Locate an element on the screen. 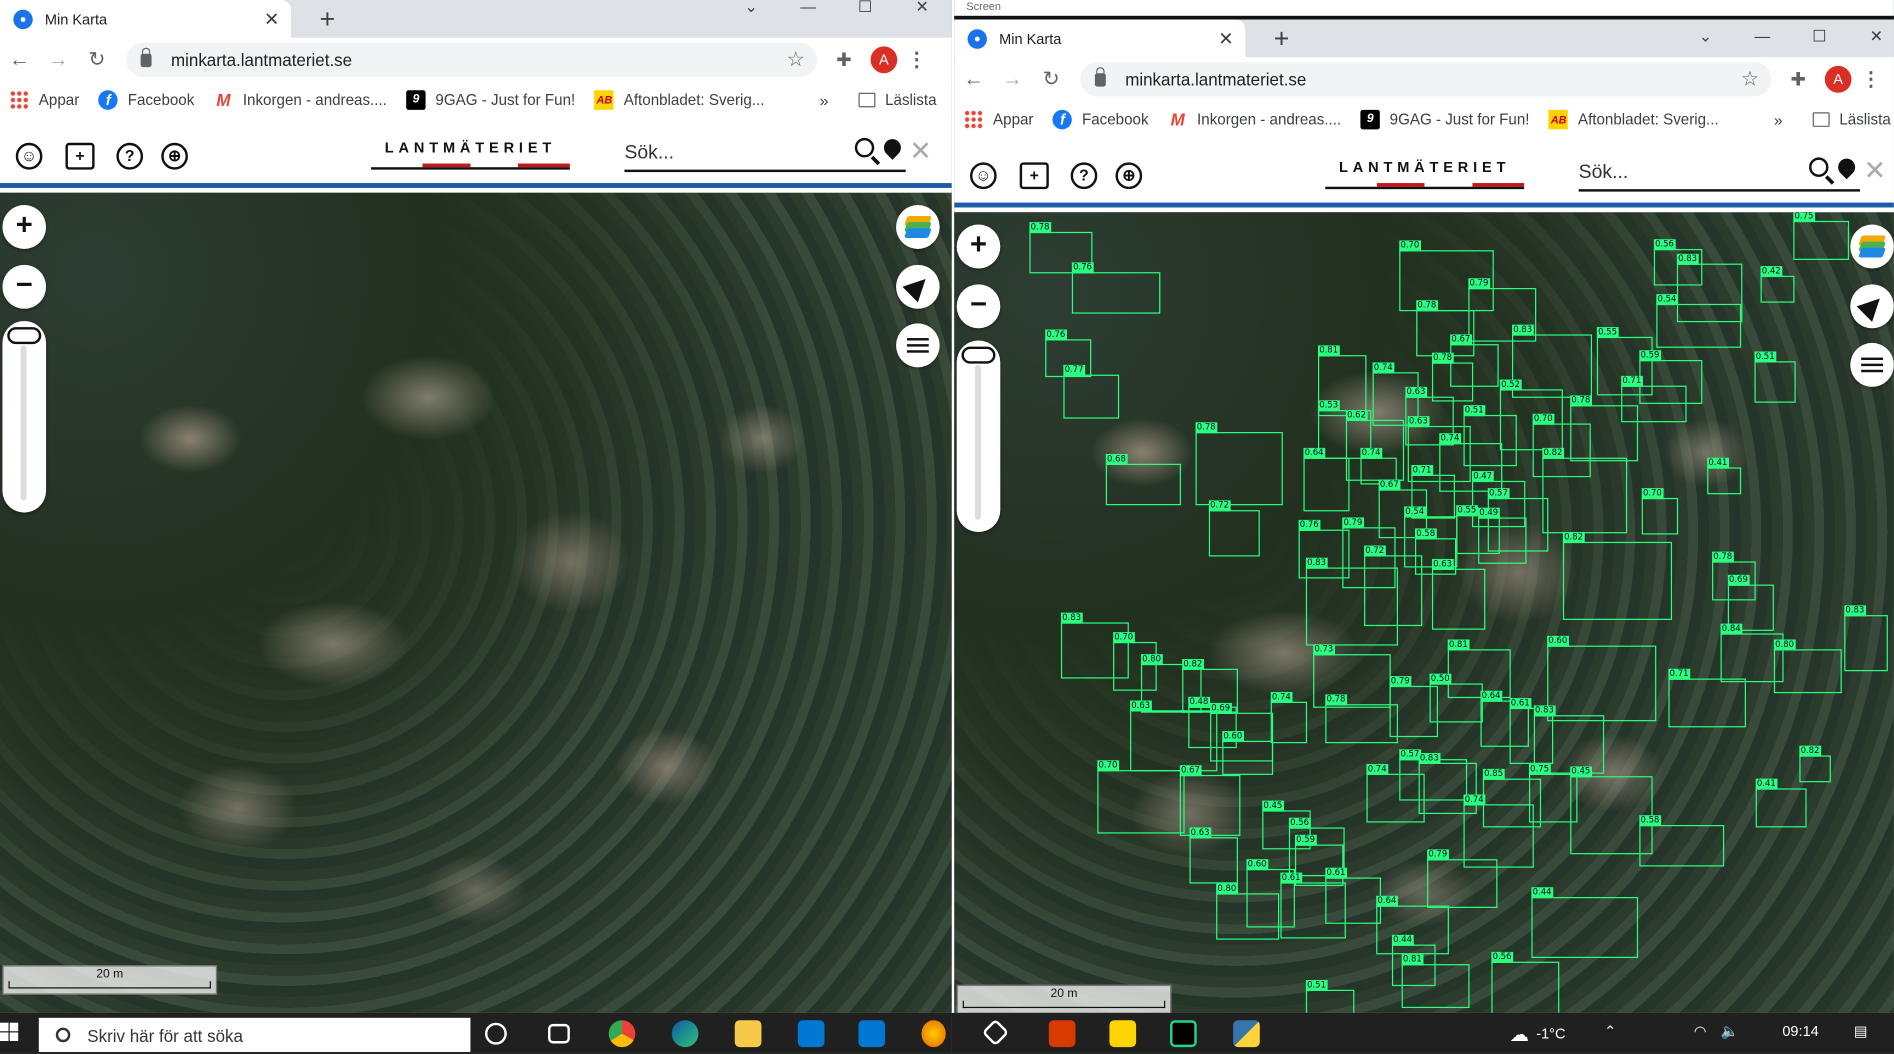 This screenshot has height=1054, width=1894. cortana-icon is located at coordinates (496, 1033).